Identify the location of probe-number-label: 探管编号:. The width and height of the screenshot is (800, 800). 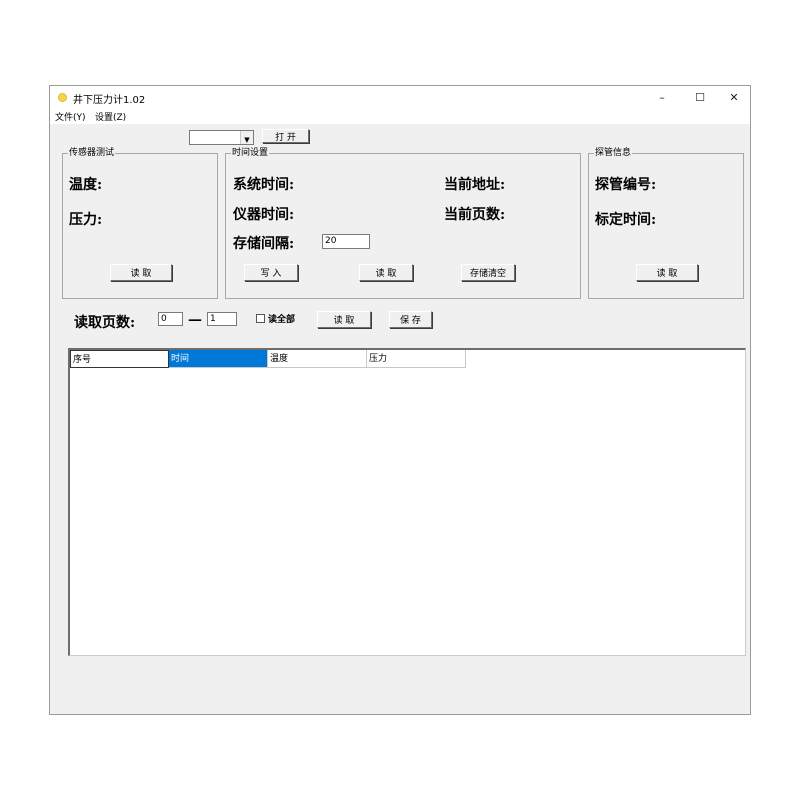
(626, 185).